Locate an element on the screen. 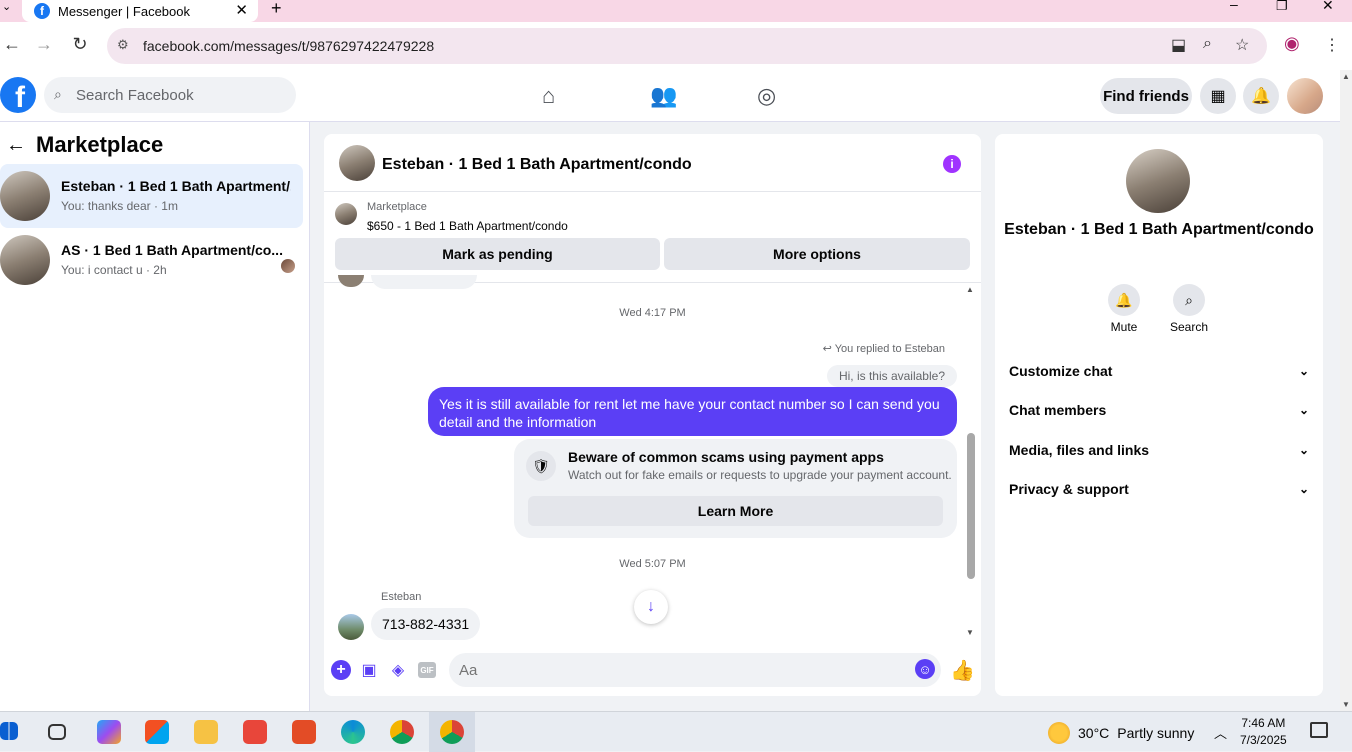  menu-grid-icon: ▦ is located at coordinates (1218, 96).